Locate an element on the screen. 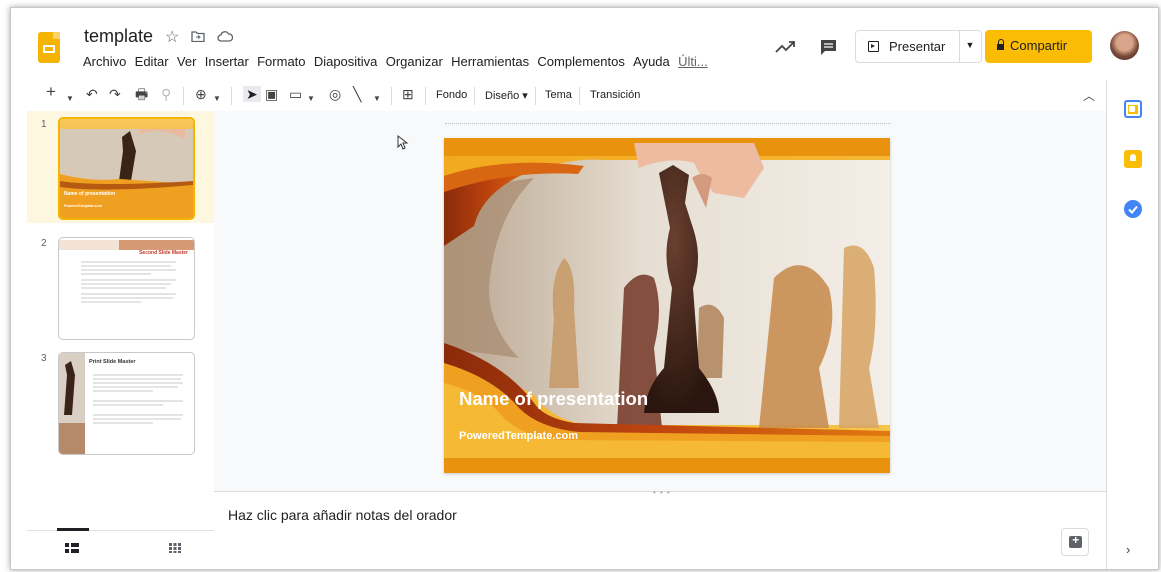 This screenshot has width=1161, height=572. slide-number: 2 is located at coordinates (44, 243).